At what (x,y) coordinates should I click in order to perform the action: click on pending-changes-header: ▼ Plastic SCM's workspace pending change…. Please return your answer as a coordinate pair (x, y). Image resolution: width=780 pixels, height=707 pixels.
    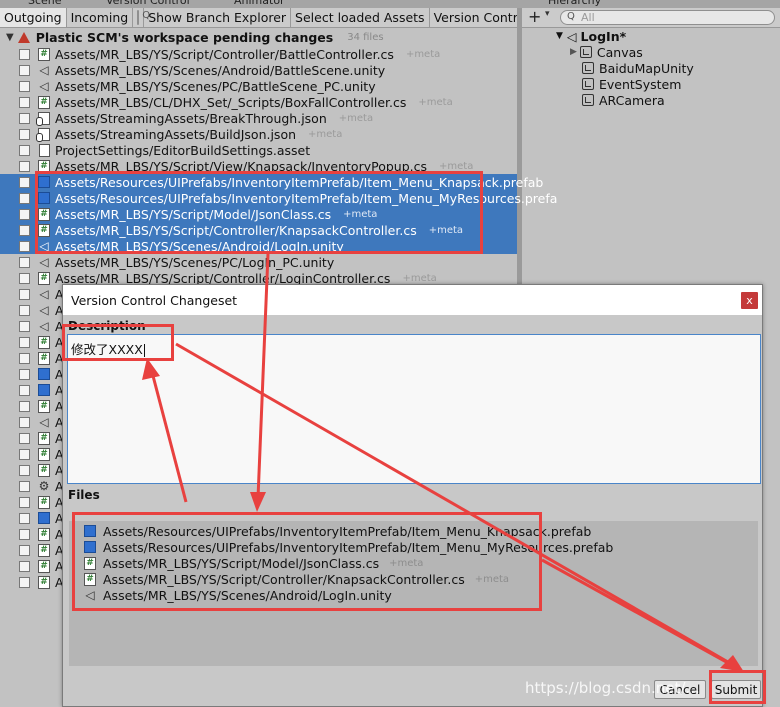
    Looking at the image, I should click on (258, 37).